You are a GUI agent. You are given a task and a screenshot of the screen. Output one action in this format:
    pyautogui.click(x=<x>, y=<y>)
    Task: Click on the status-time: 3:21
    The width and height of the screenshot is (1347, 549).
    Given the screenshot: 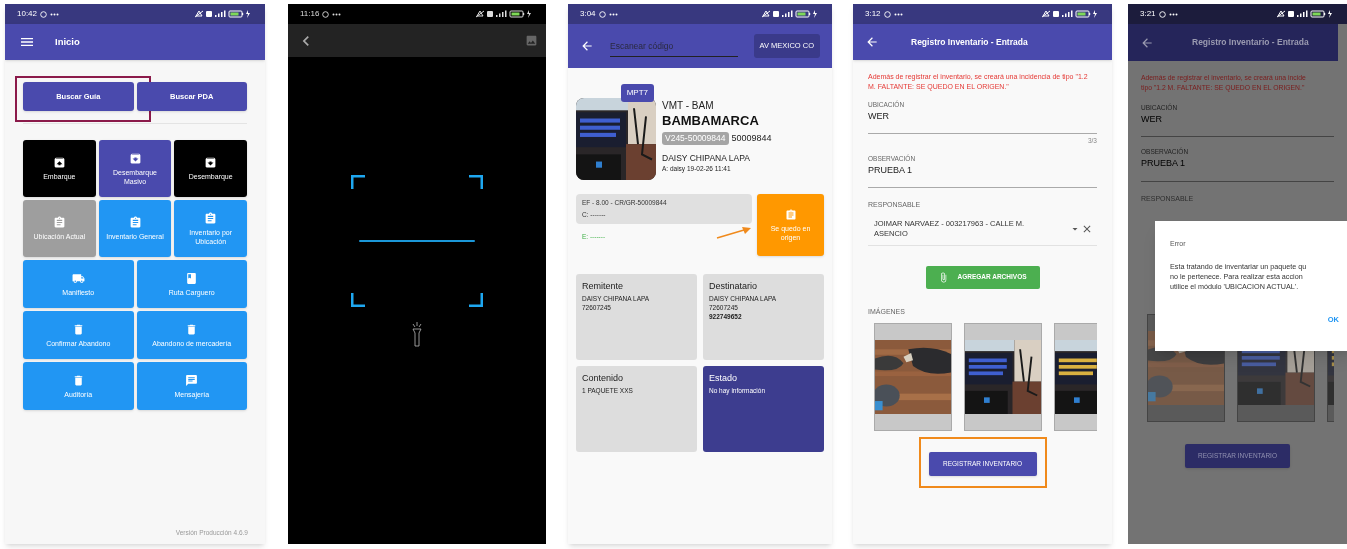 What is the action you would take?
    pyautogui.click(x=1148, y=14)
    